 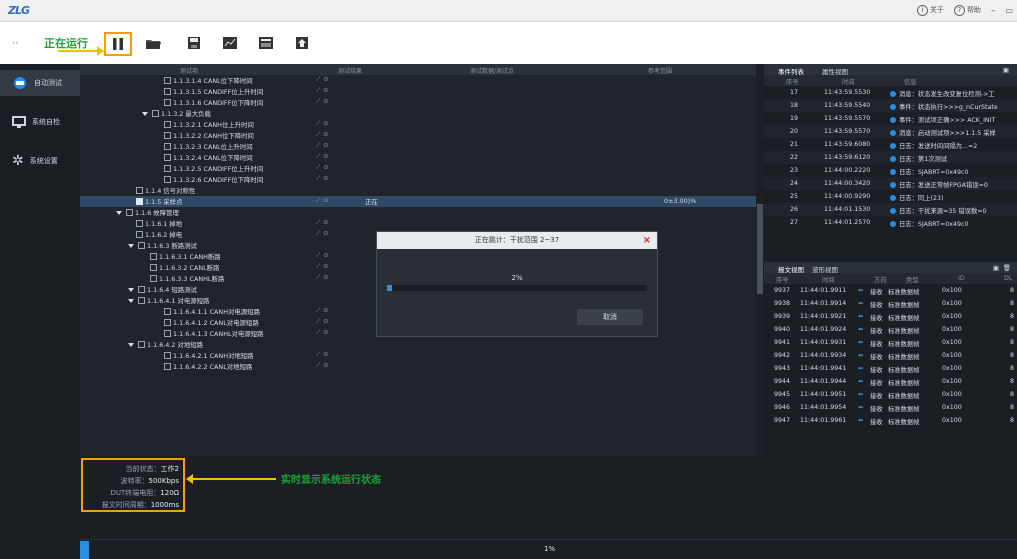 What do you see at coordinates (760, 260) in the screenshot?
I see `tree-scrollbar` at bounding box center [760, 260].